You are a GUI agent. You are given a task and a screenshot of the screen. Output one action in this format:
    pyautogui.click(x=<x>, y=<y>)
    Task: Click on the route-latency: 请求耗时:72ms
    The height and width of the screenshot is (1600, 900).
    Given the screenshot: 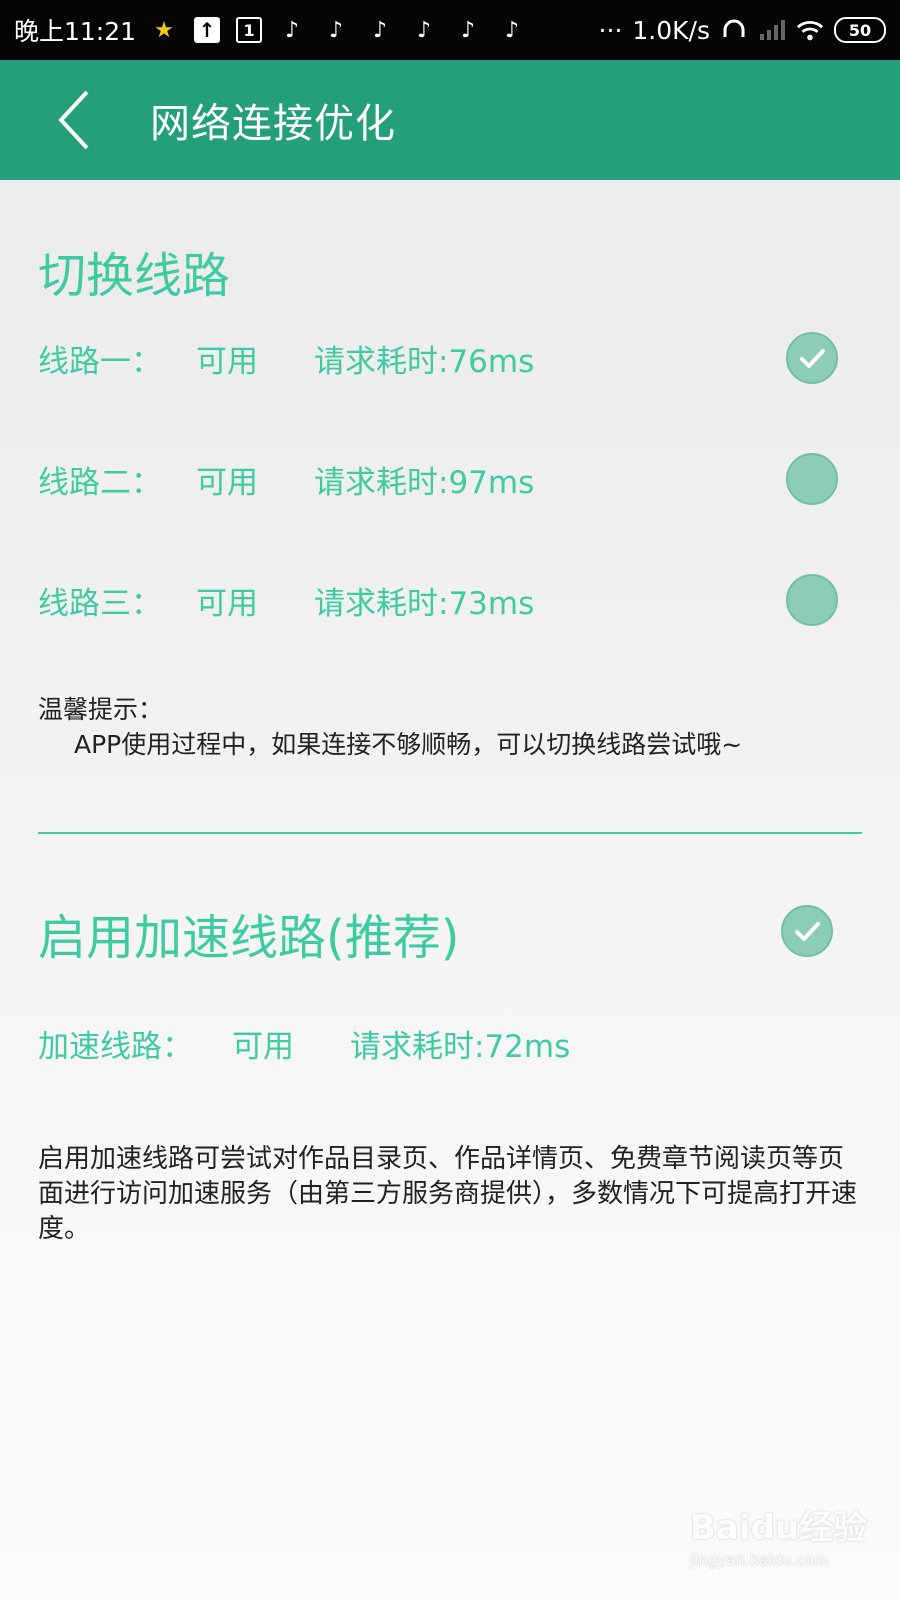 What is the action you would take?
    pyautogui.click(x=460, y=1046)
    